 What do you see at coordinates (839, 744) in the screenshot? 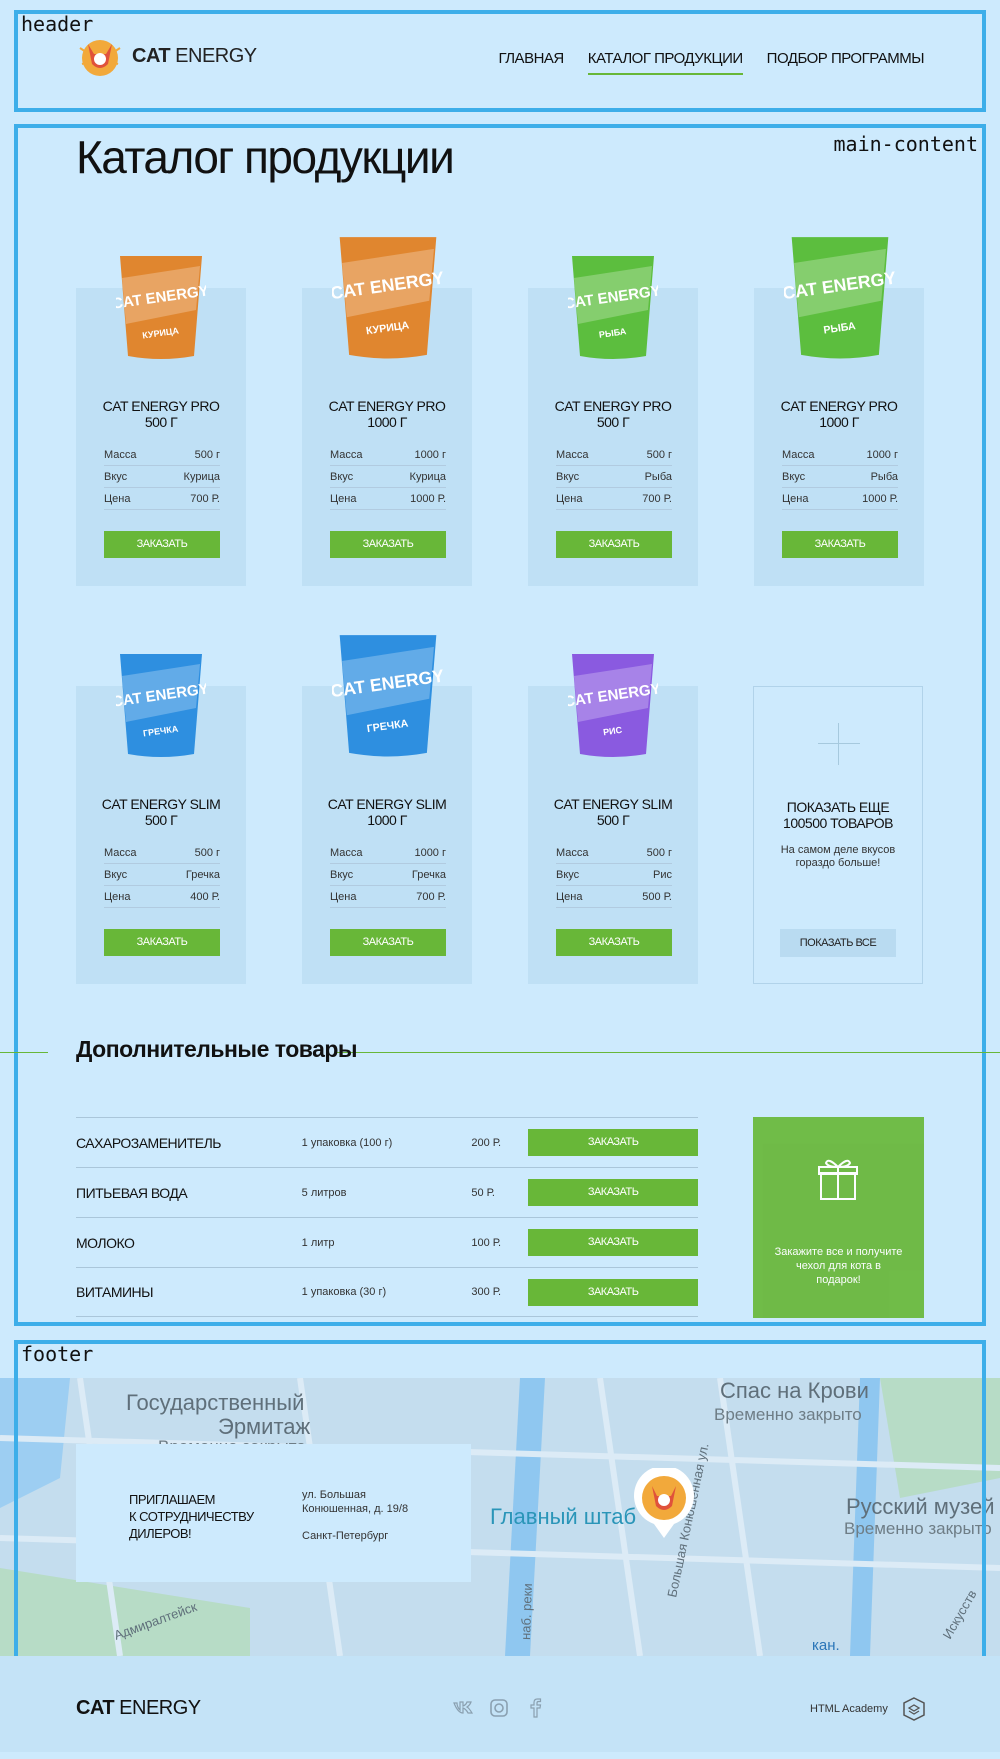
I see `plus-icon` at bounding box center [839, 744].